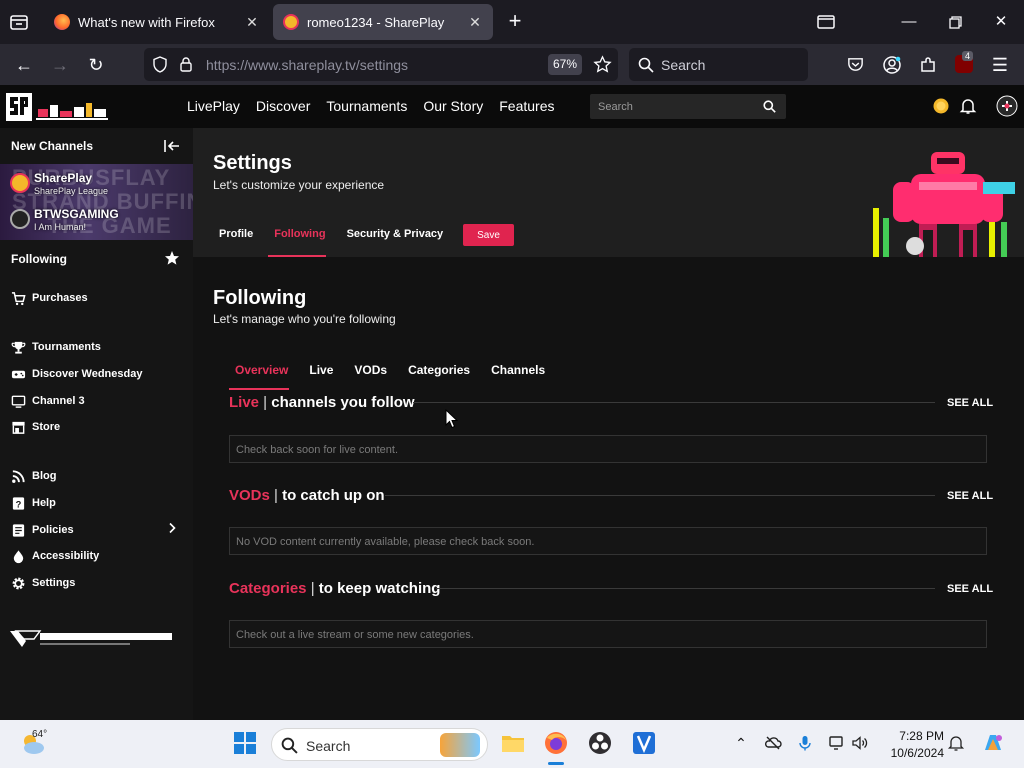 The height and width of the screenshot is (768, 1024). Describe the element at coordinates (24, 65) in the screenshot. I see `back-icon: ←` at that location.